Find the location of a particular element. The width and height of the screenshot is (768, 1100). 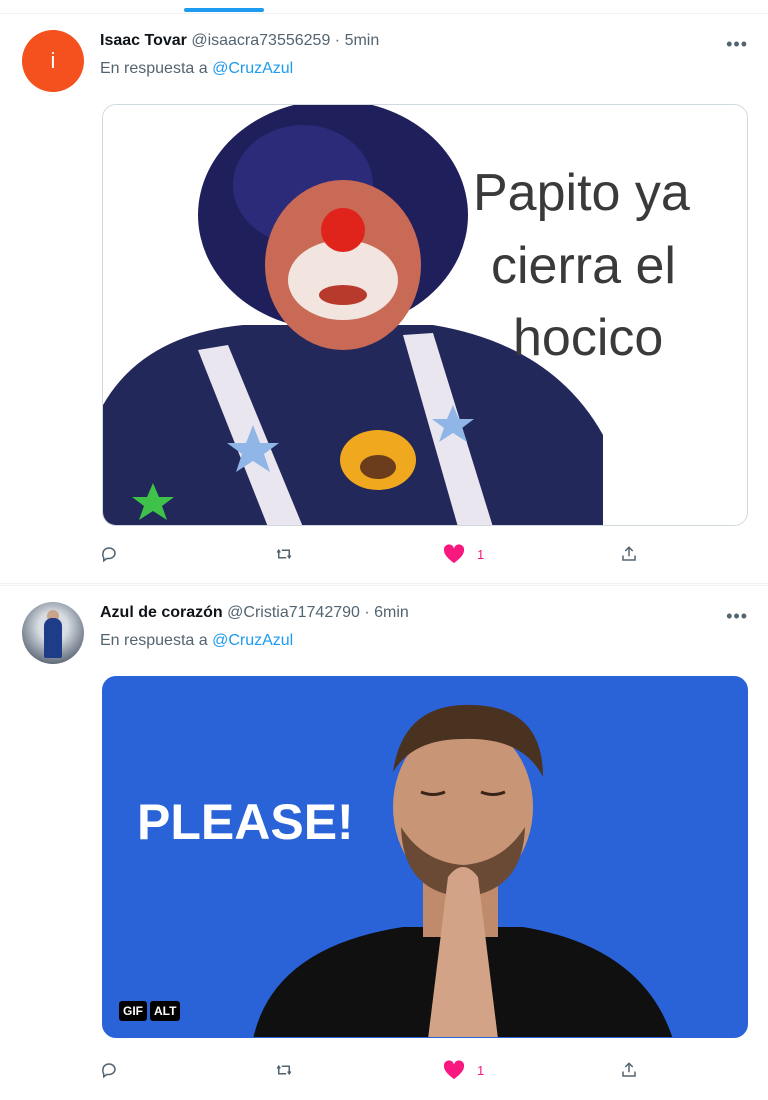

avatar is located at coordinates (53, 633).